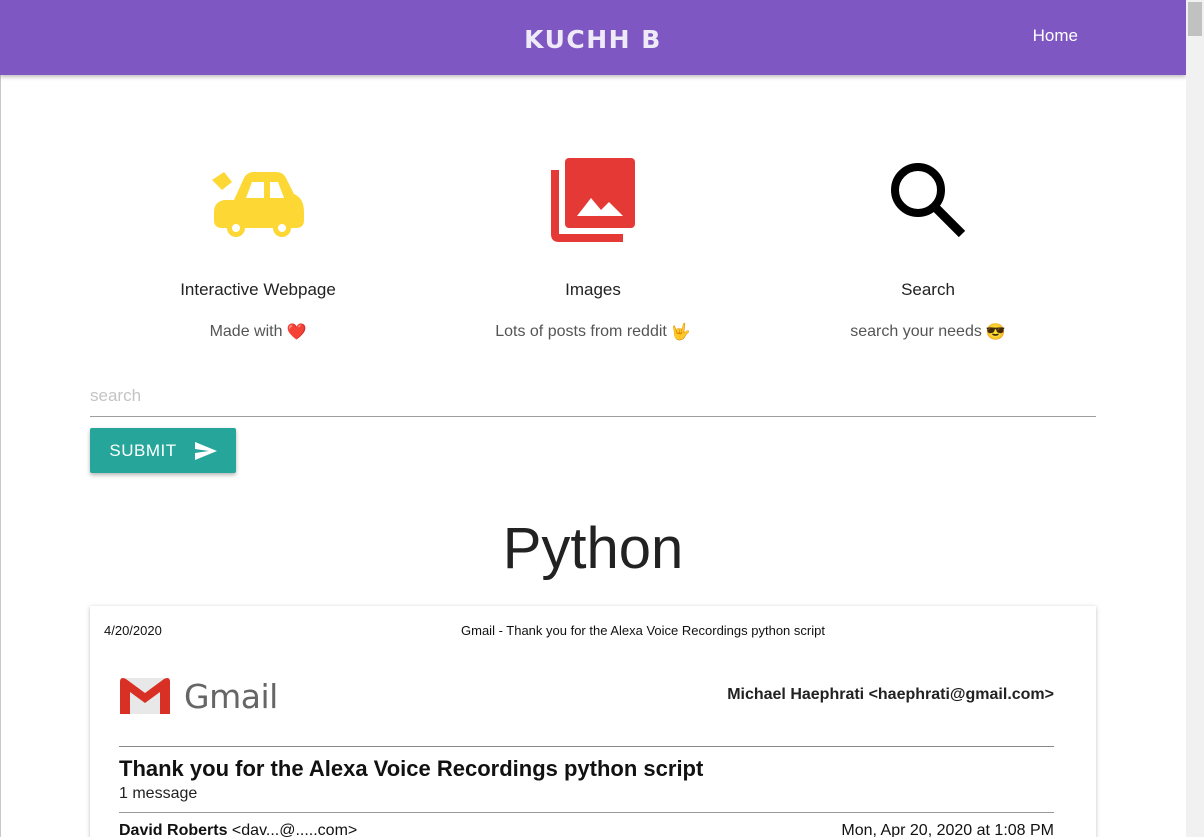  Describe the element at coordinates (1195, 418) in the screenshot. I see `scrollbar` at that location.